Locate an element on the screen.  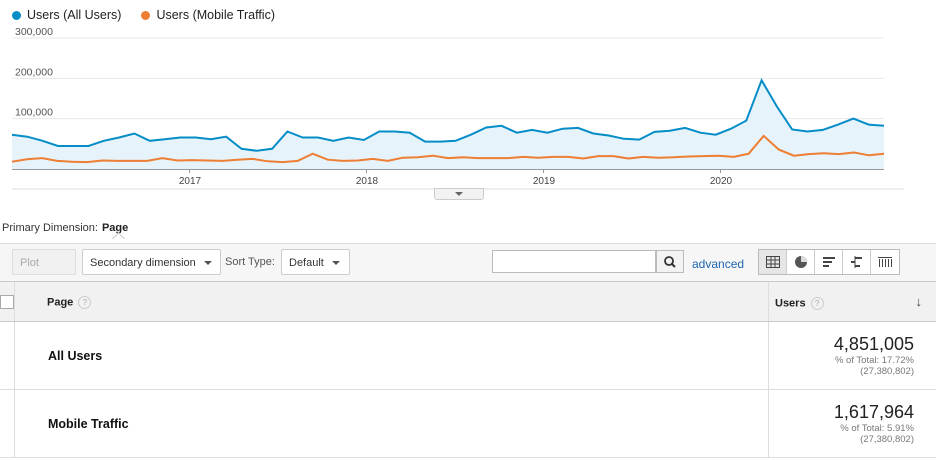
secondary-dimension-label: Secondary dimension is located at coordinates (143, 263).